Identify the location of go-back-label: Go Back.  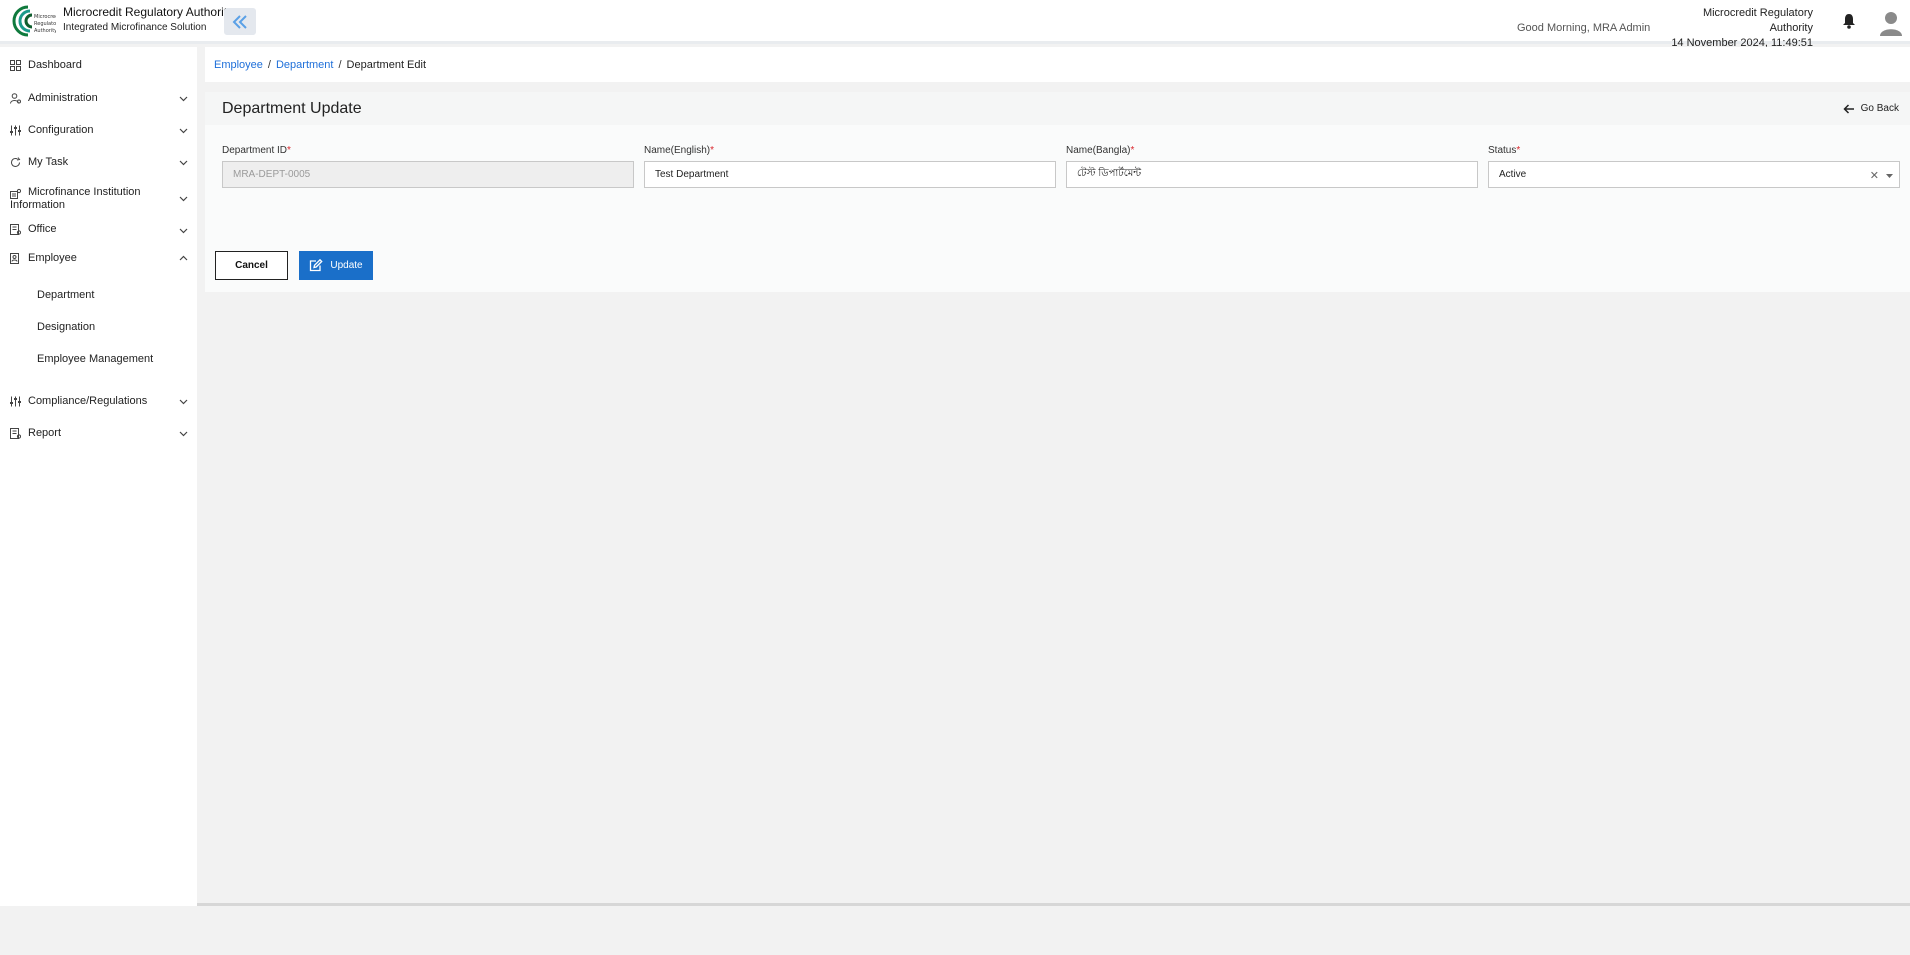
(1879, 108).